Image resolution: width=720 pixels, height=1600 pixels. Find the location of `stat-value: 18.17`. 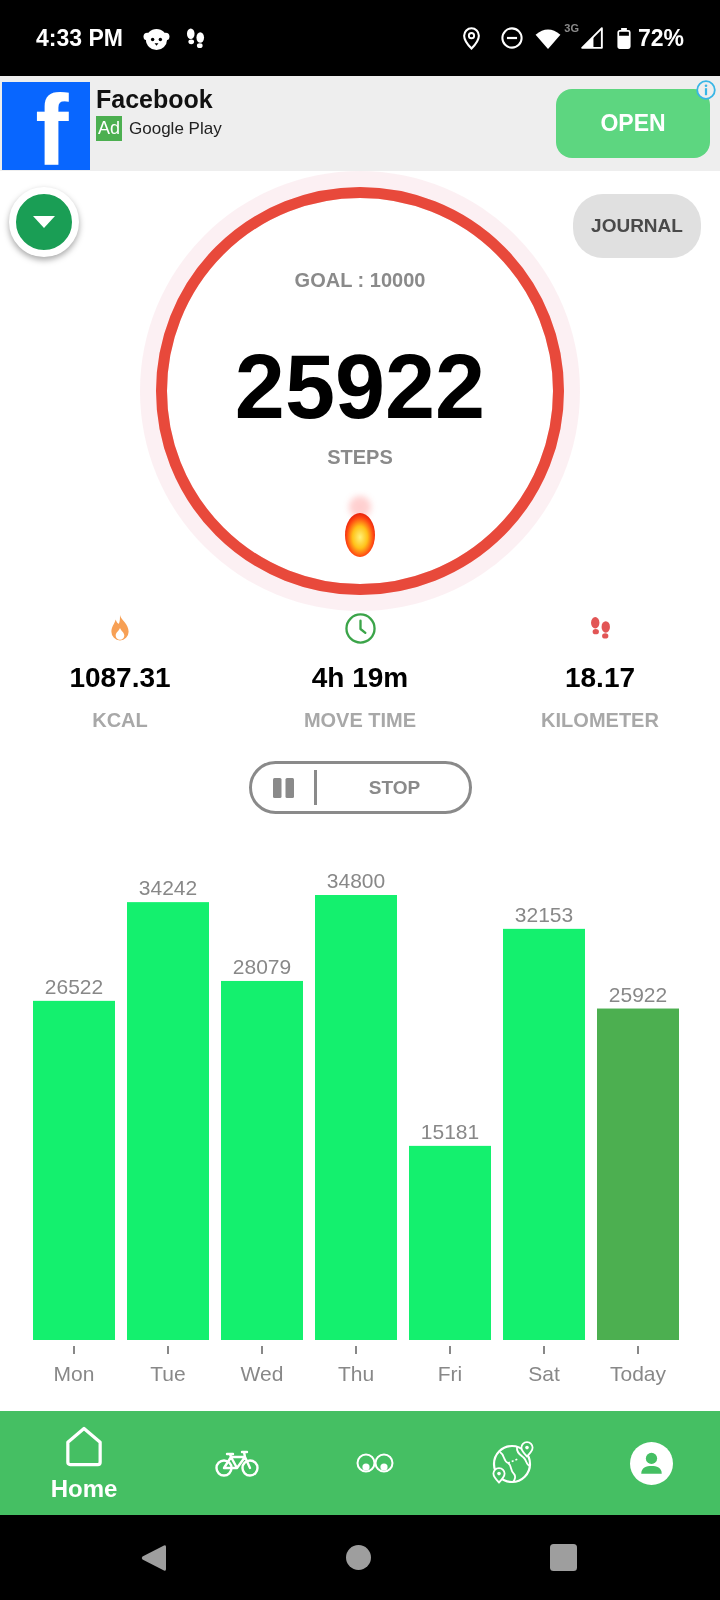

stat-value: 18.17 is located at coordinates (600, 678).